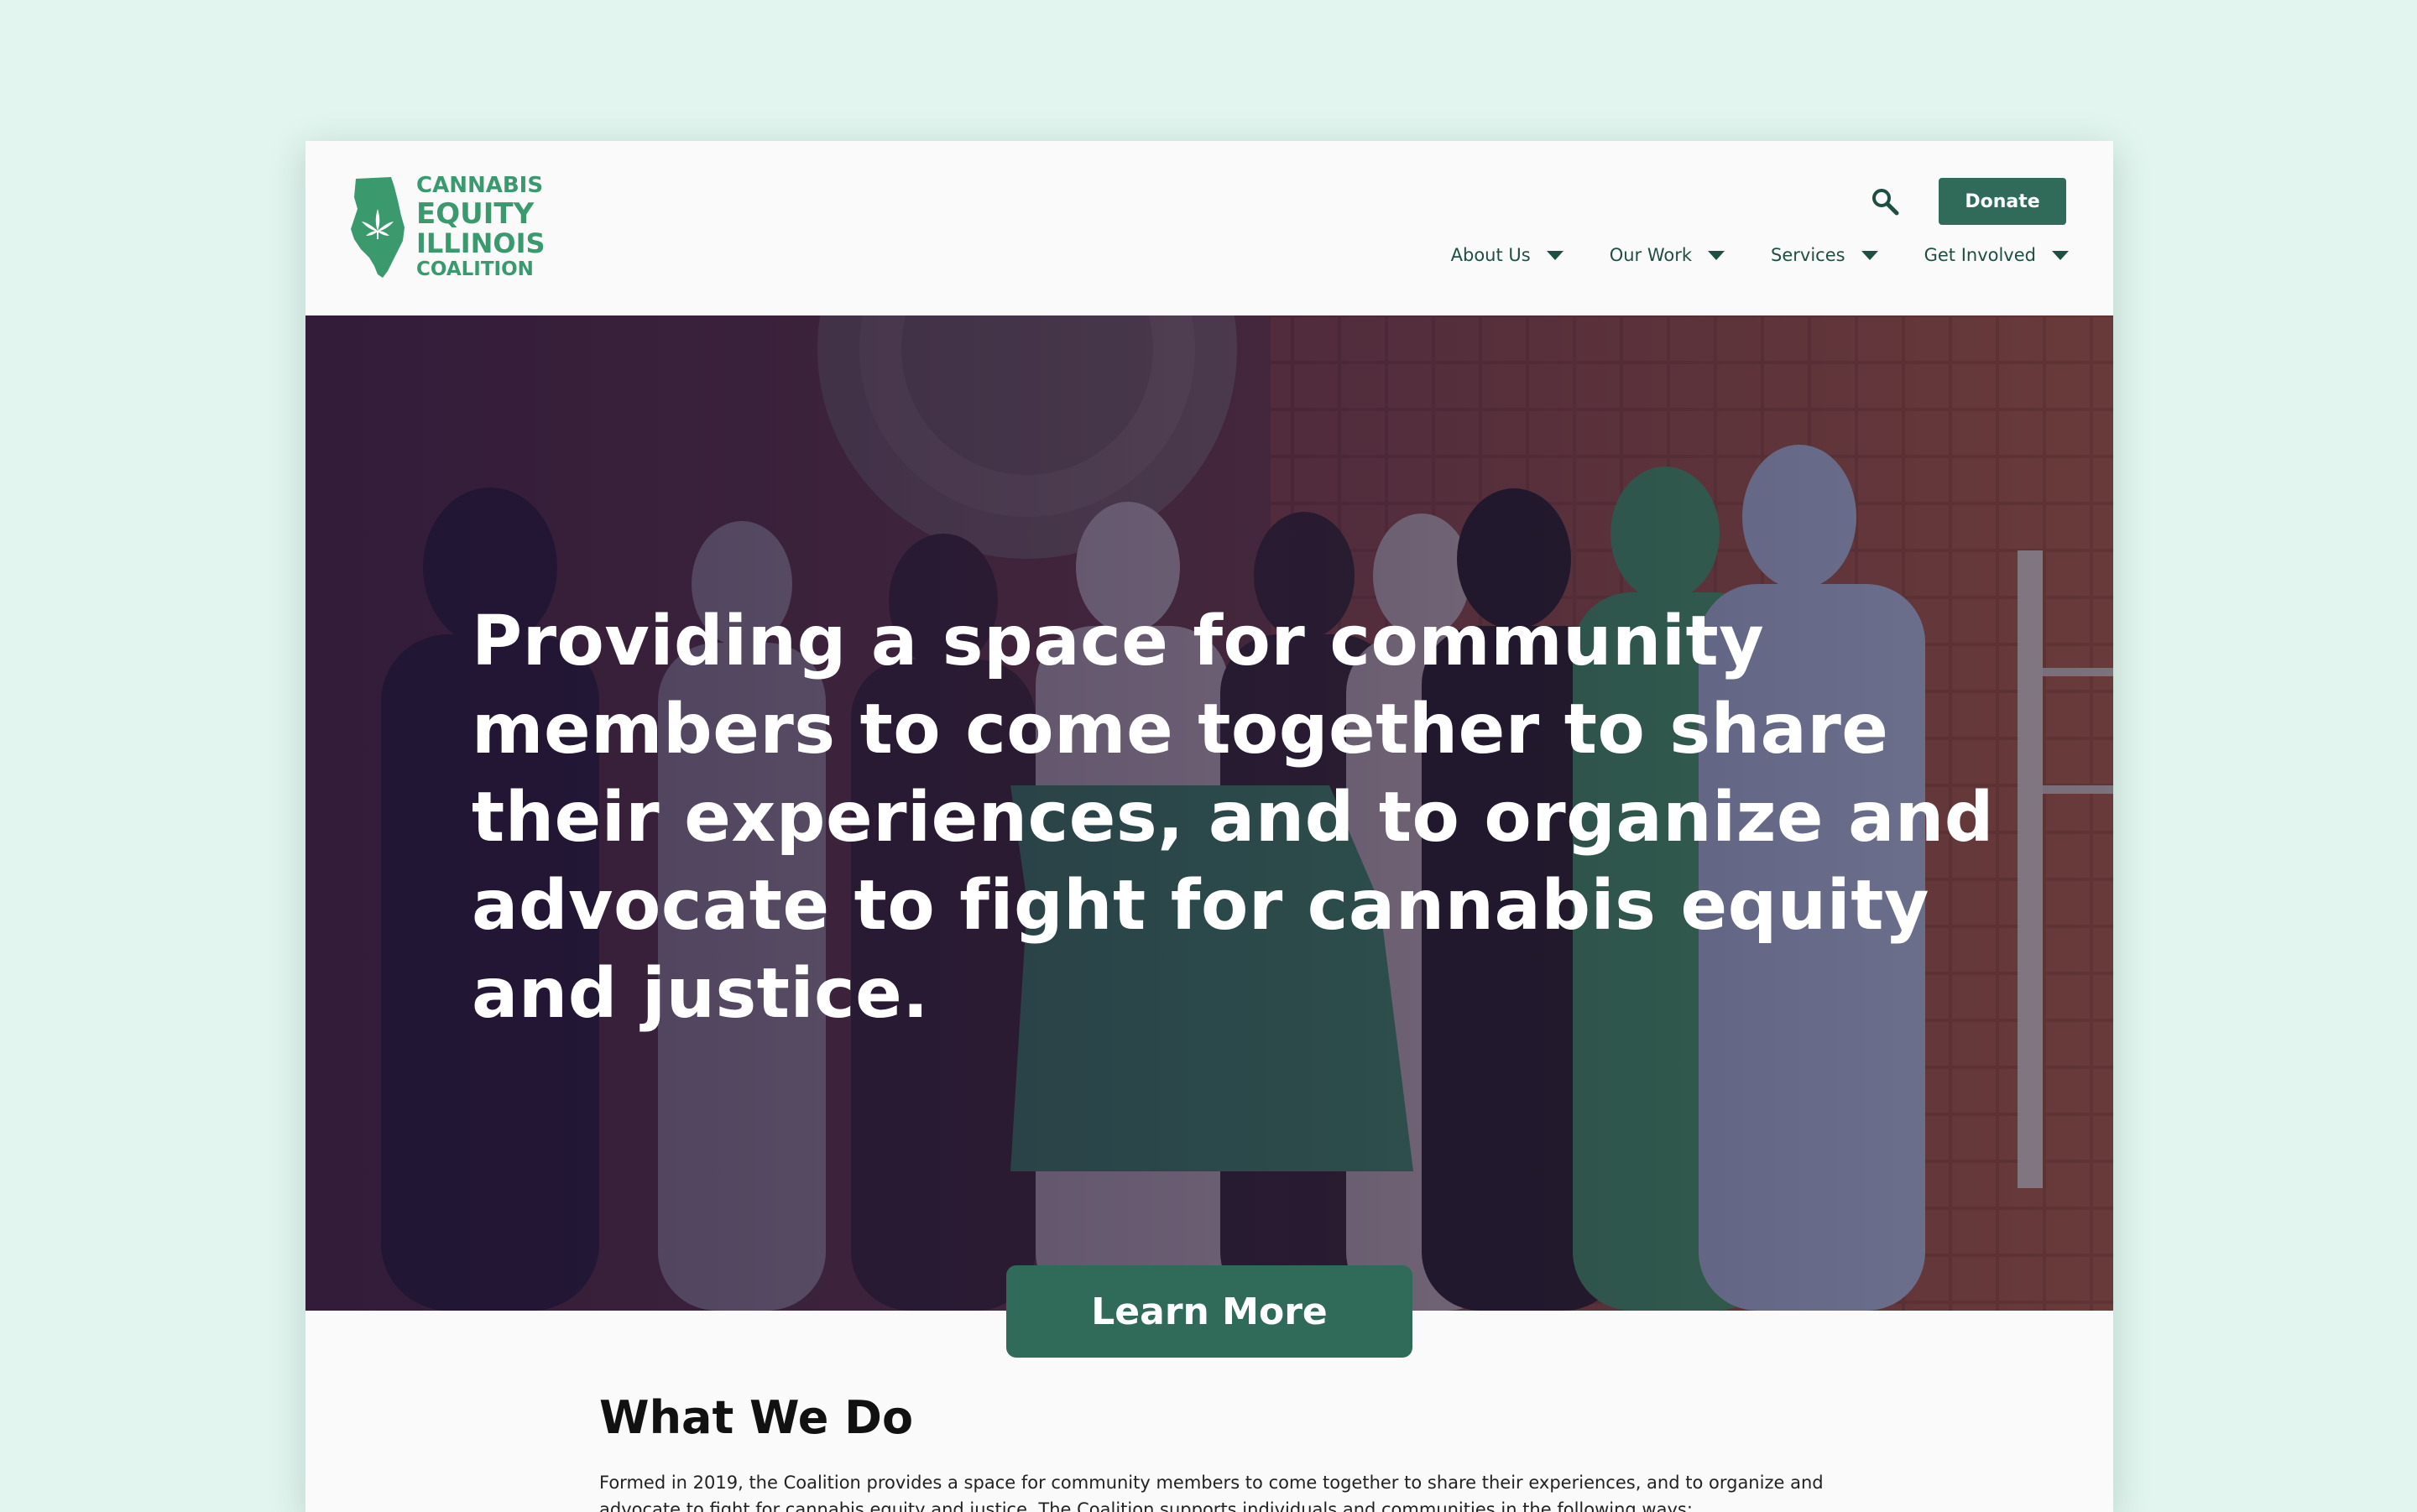 This screenshot has width=2417, height=1512. I want to click on search-icon, so click(1885, 202).